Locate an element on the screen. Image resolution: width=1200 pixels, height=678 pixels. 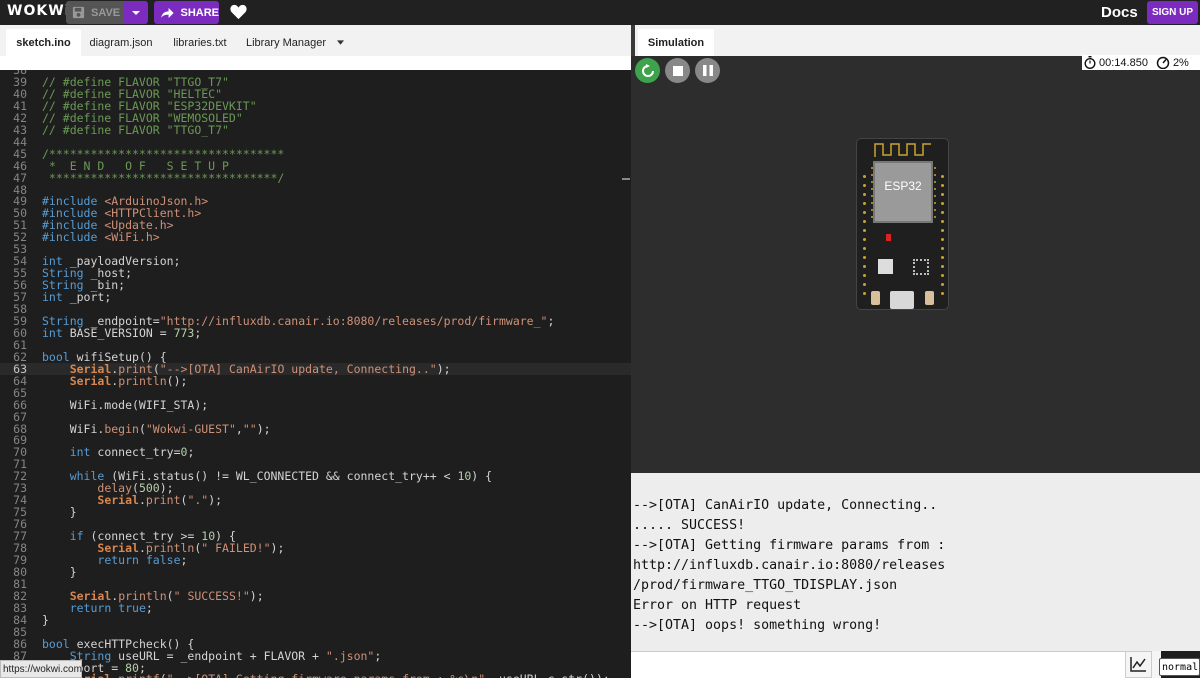
boot-button is located at coordinates (875, 298).